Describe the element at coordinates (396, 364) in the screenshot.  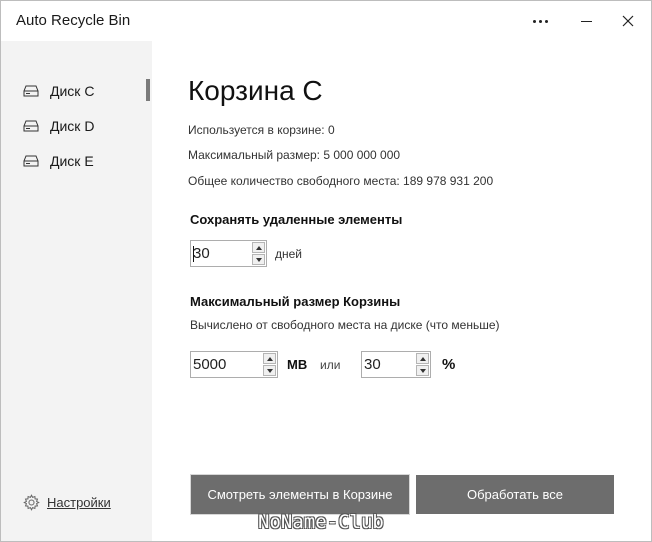
I see `percent-stepper: 30` at that location.